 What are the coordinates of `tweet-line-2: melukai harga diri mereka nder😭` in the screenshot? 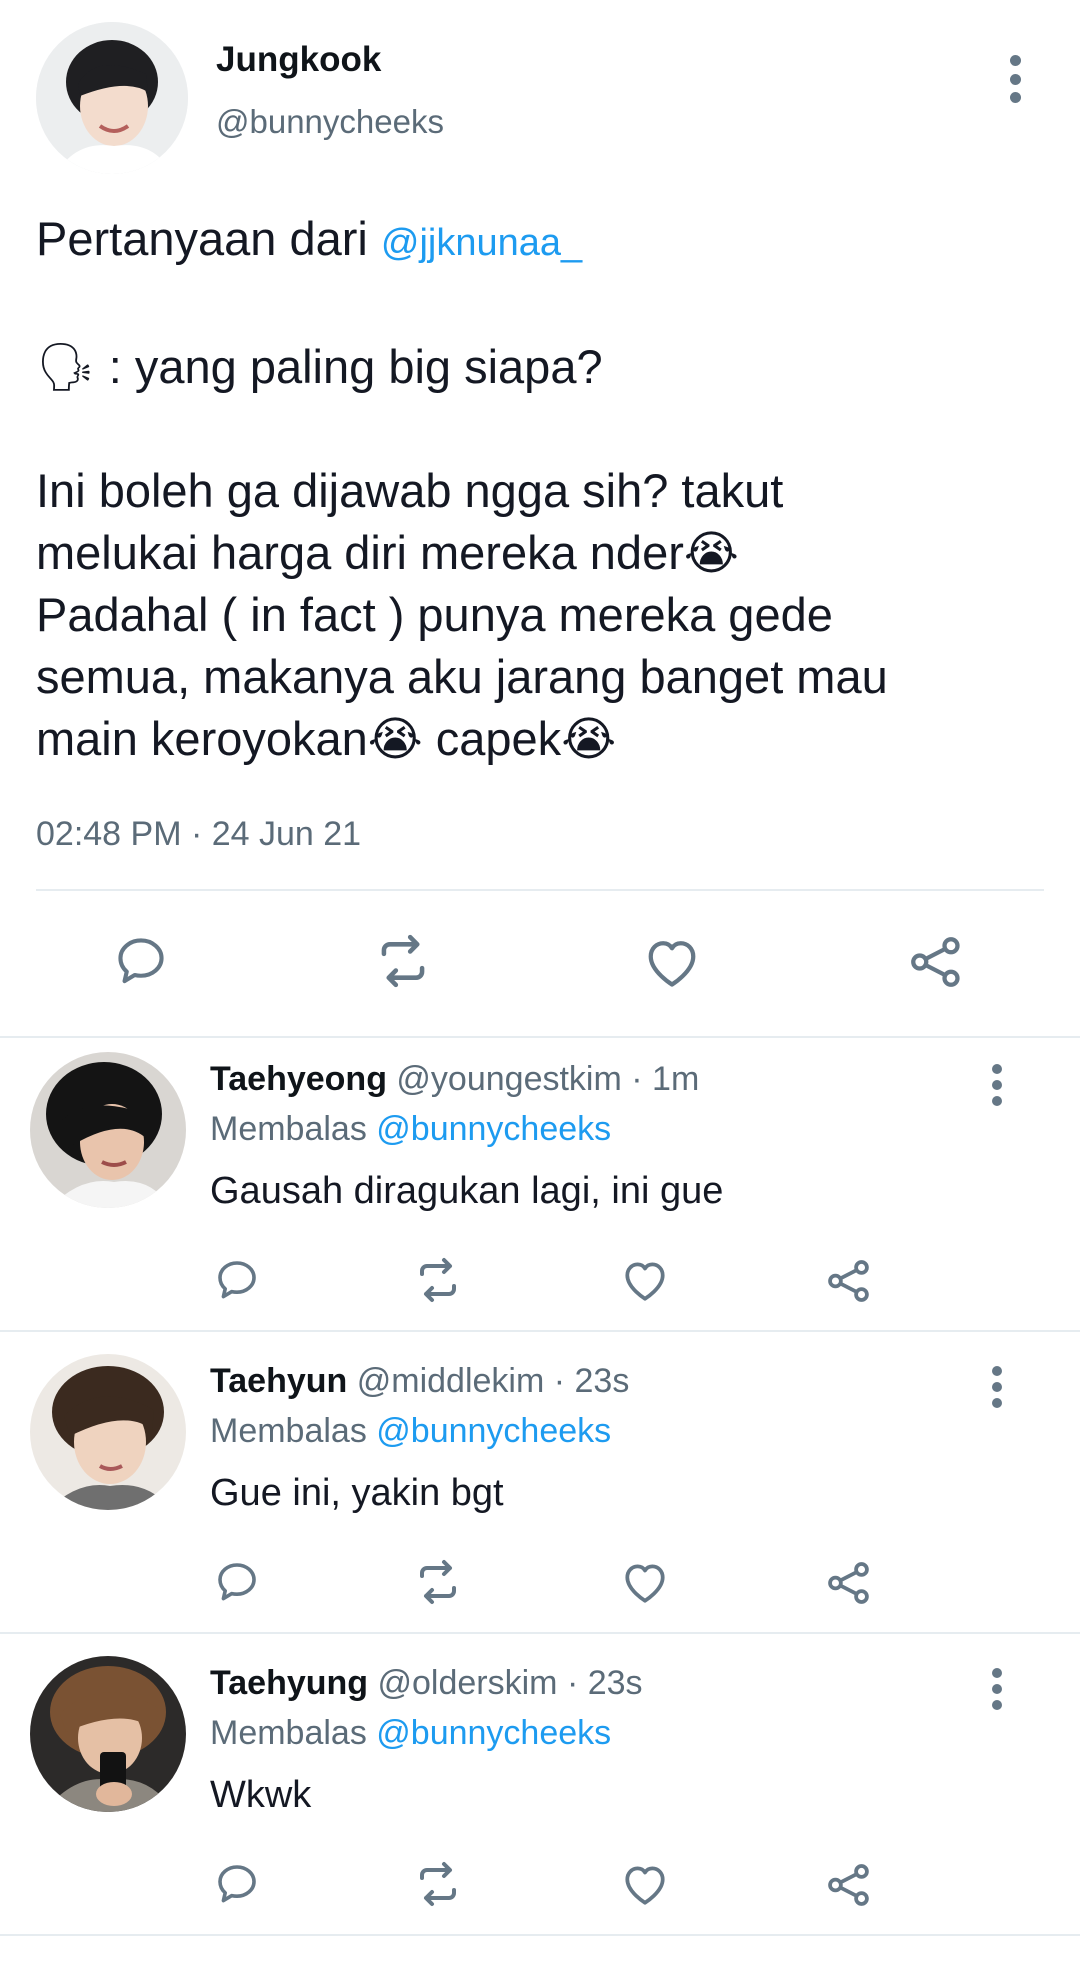 It's located at (541, 553).